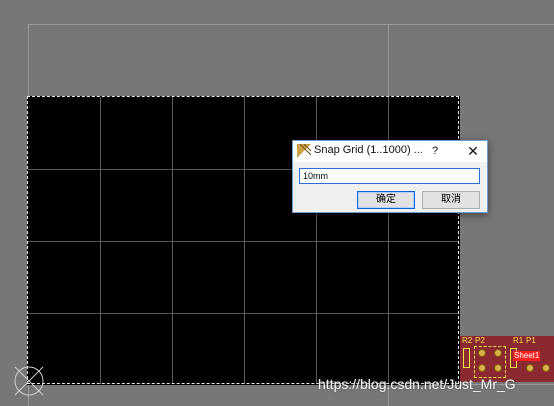 Image resolution: width=554 pixels, height=406 pixels. Describe the element at coordinates (518, 340) in the screenshot. I see `component-label: R1` at that location.